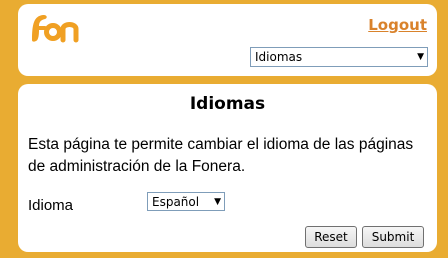 The height and width of the screenshot is (258, 448). I want to click on section-select-value: Idiomas, so click(279, 57).